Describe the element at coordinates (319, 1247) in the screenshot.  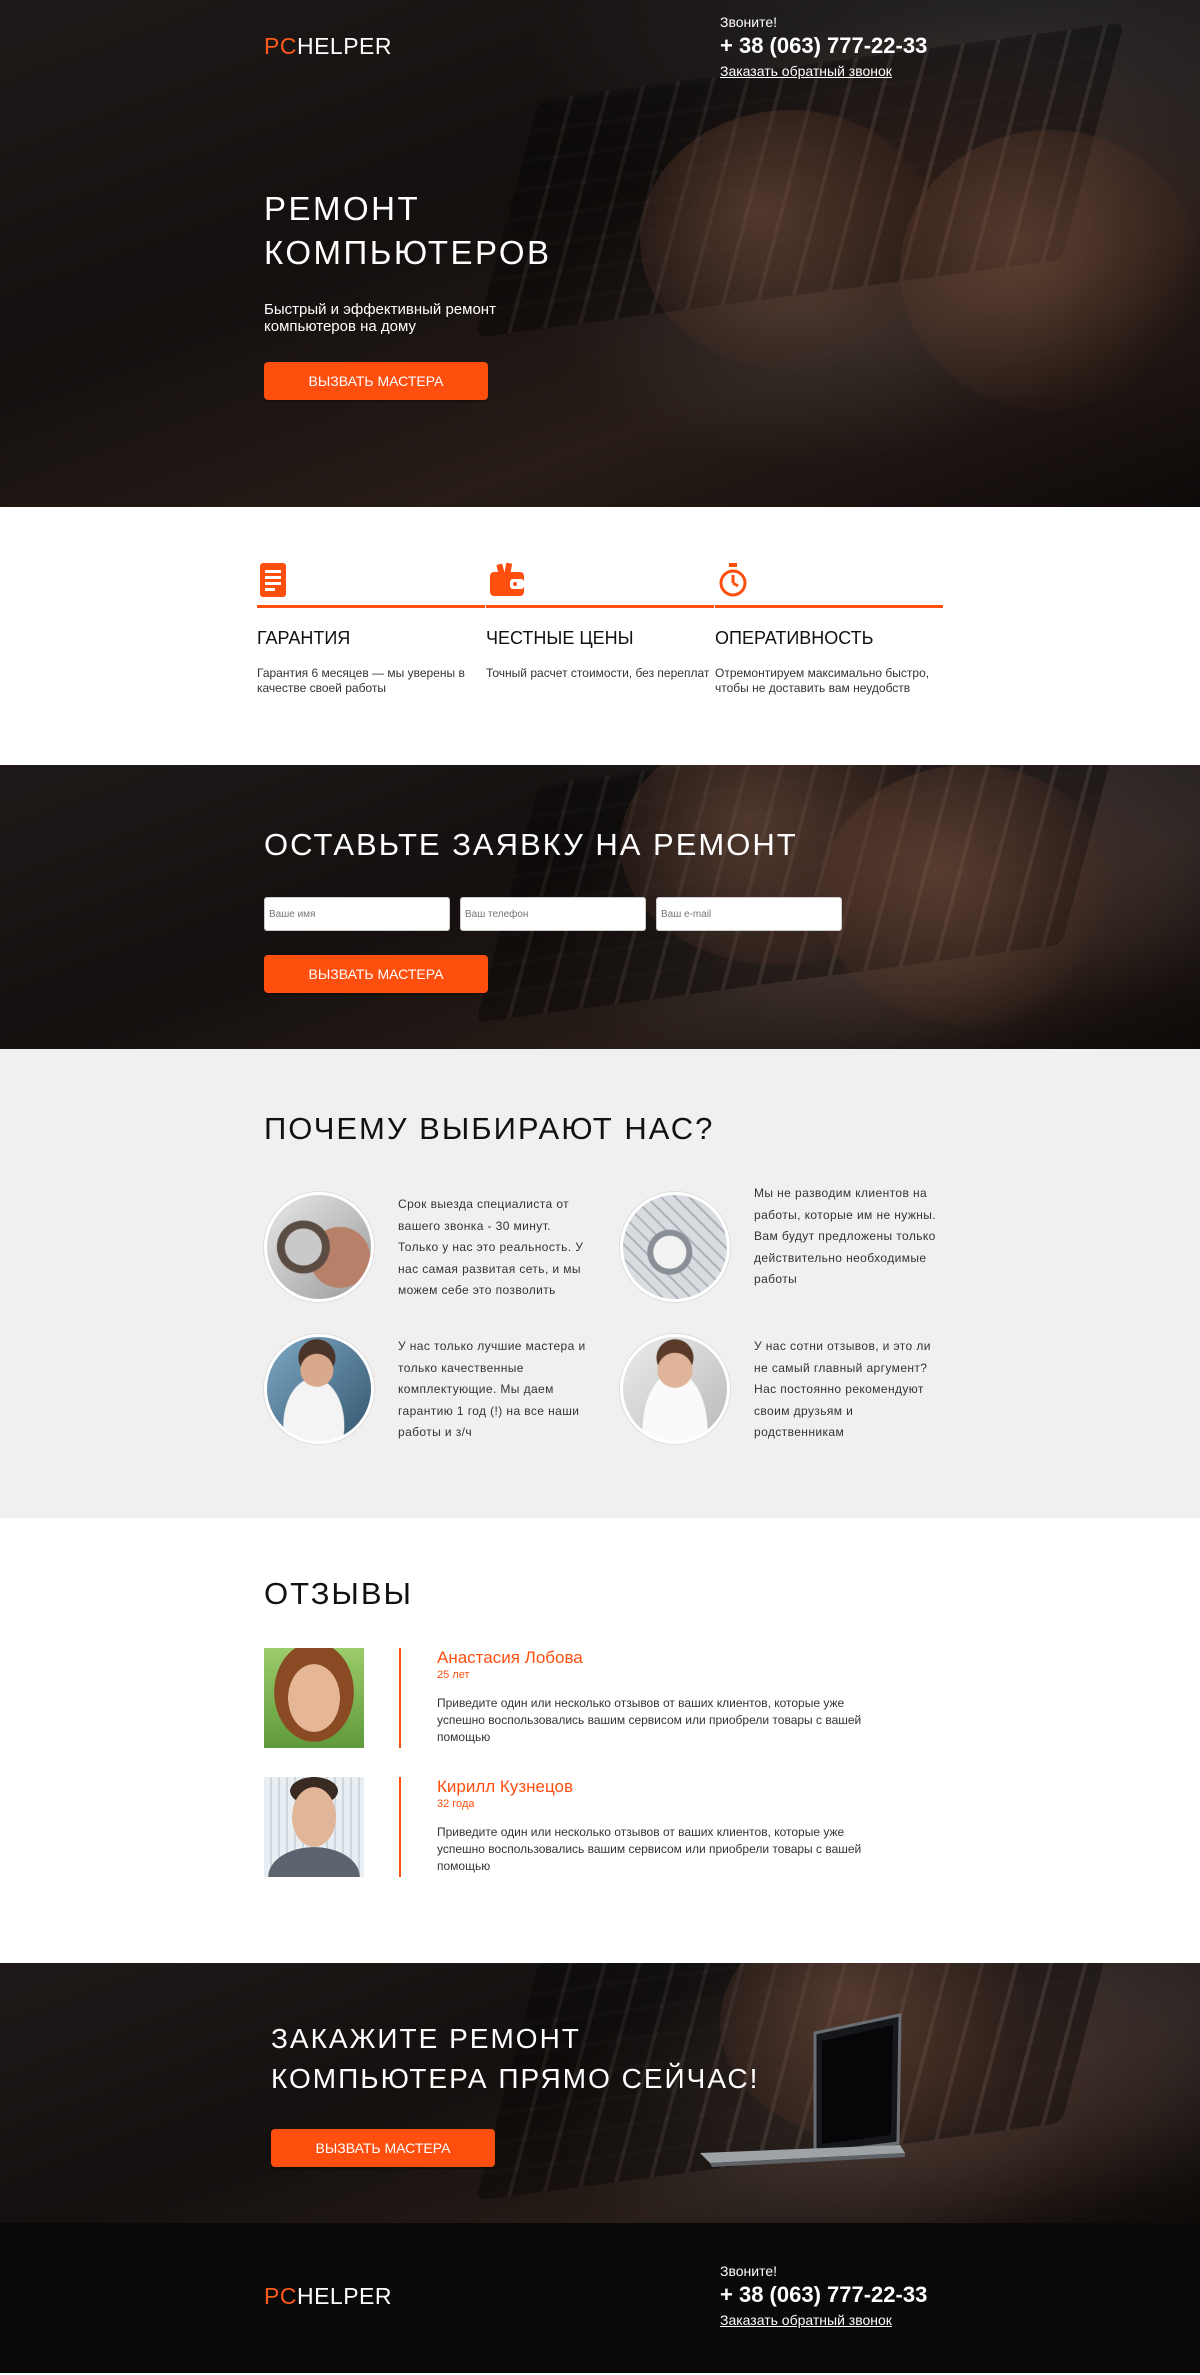
I see `wristwatch-photo` at that location.